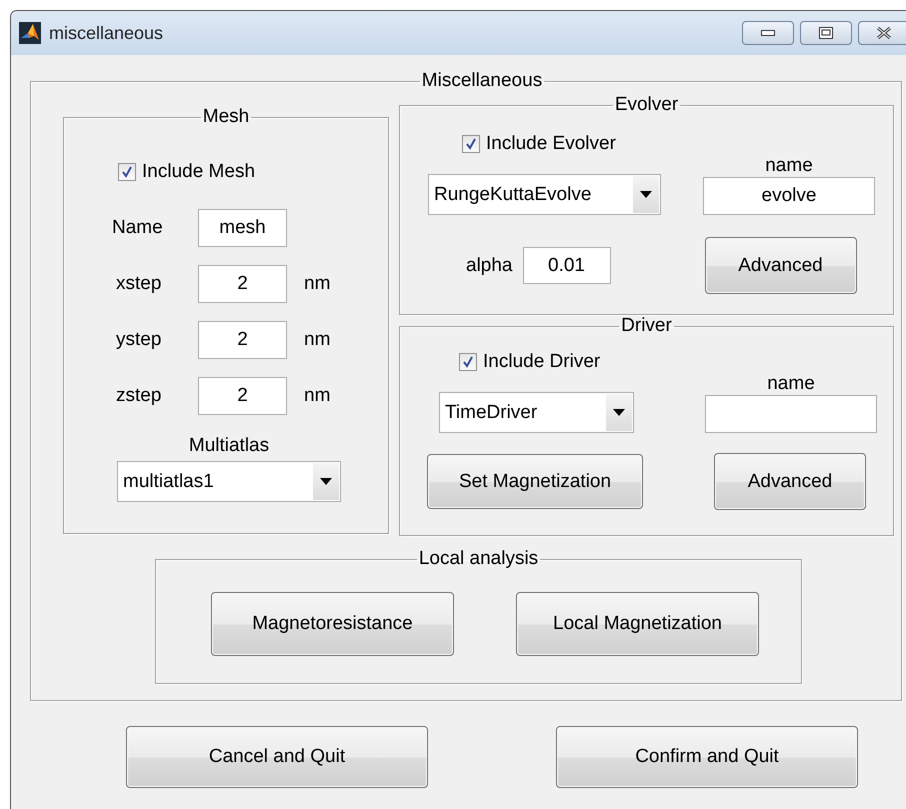 The height and width of the screenshot is (809, 906). What do you see at coordinates (544, 194) in the screenshot?
I see `dropdown: RungeKuttaEvolve` at bounding box center [544, 194].